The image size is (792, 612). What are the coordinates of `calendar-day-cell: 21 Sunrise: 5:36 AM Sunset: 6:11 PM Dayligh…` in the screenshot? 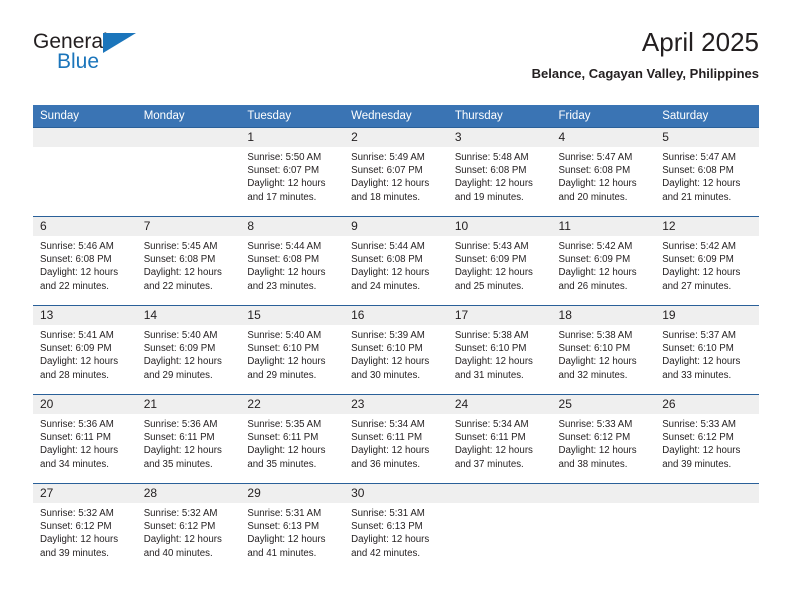 It's located at (188, 439).